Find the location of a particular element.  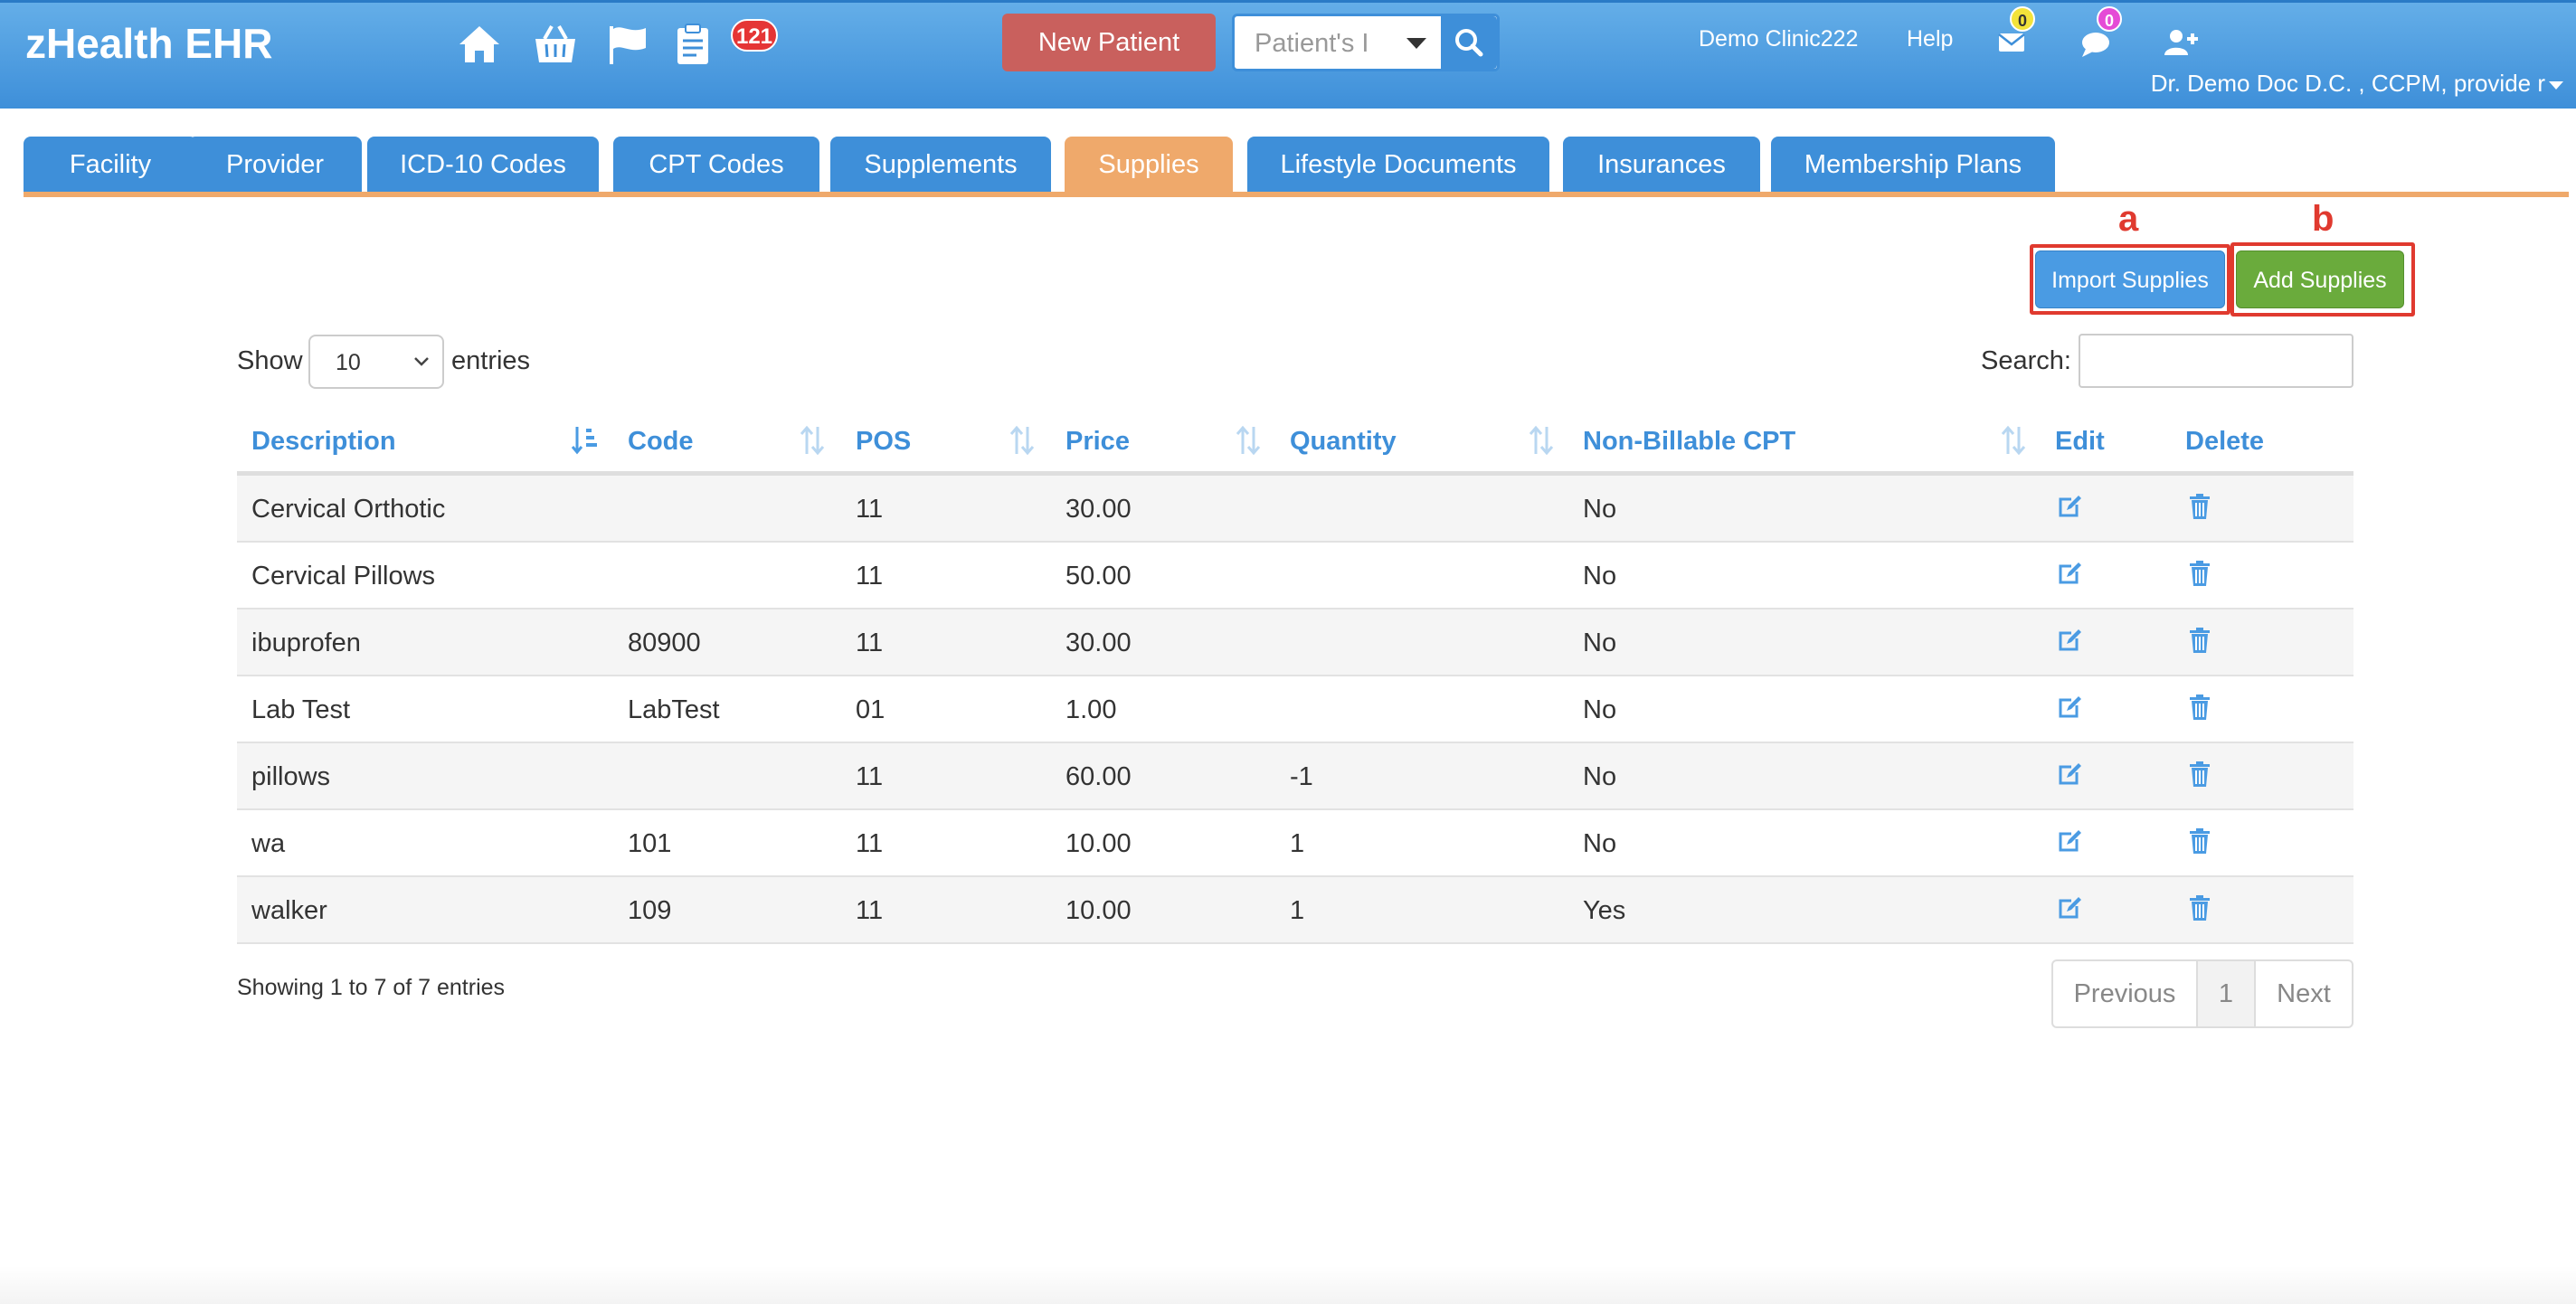

table-row: Cervical Pillows 11 50.00 No is located at coordinates (1295, 576).